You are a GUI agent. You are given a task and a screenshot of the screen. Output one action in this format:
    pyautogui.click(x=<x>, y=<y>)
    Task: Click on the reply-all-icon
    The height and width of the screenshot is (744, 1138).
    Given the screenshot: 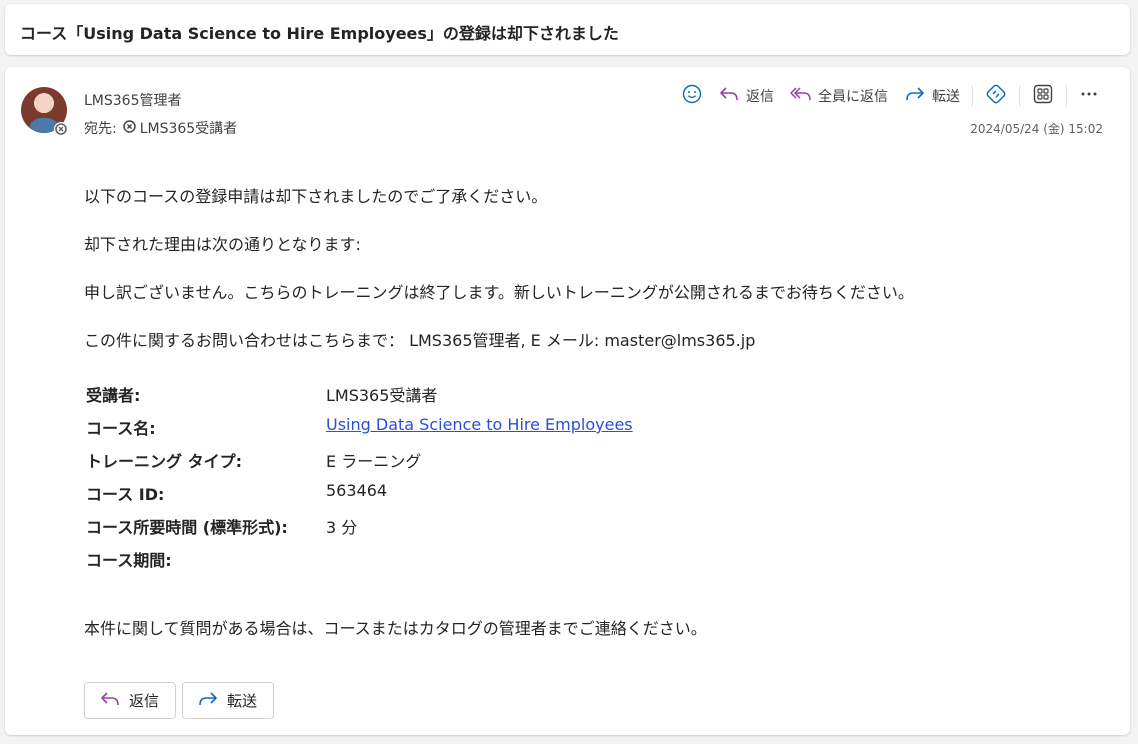 What is the action you would take?
    pyautogui.click(x=801, y=96)
    